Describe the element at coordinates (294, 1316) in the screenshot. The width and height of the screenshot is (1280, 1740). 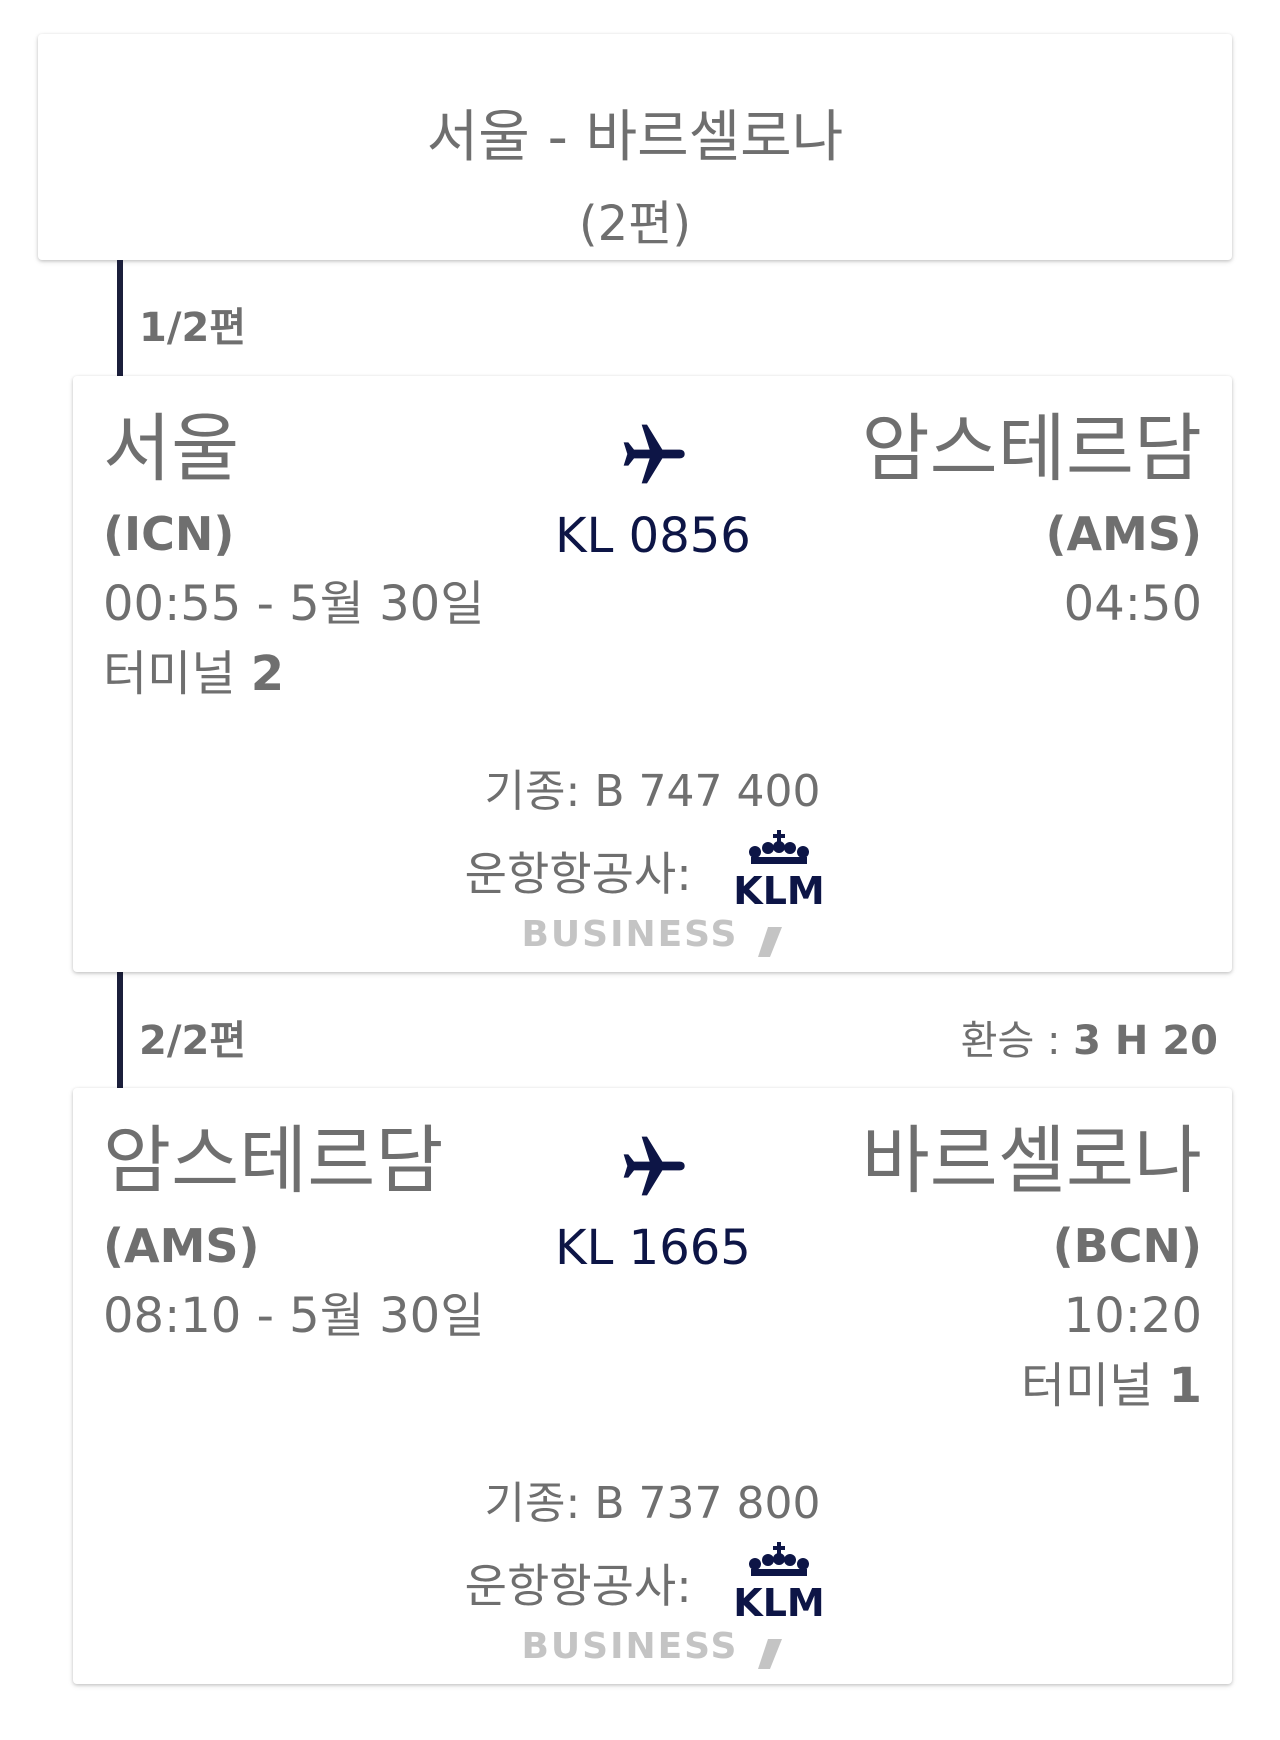
I see `departure-time: 08:10 - 5월 30일` at that location.